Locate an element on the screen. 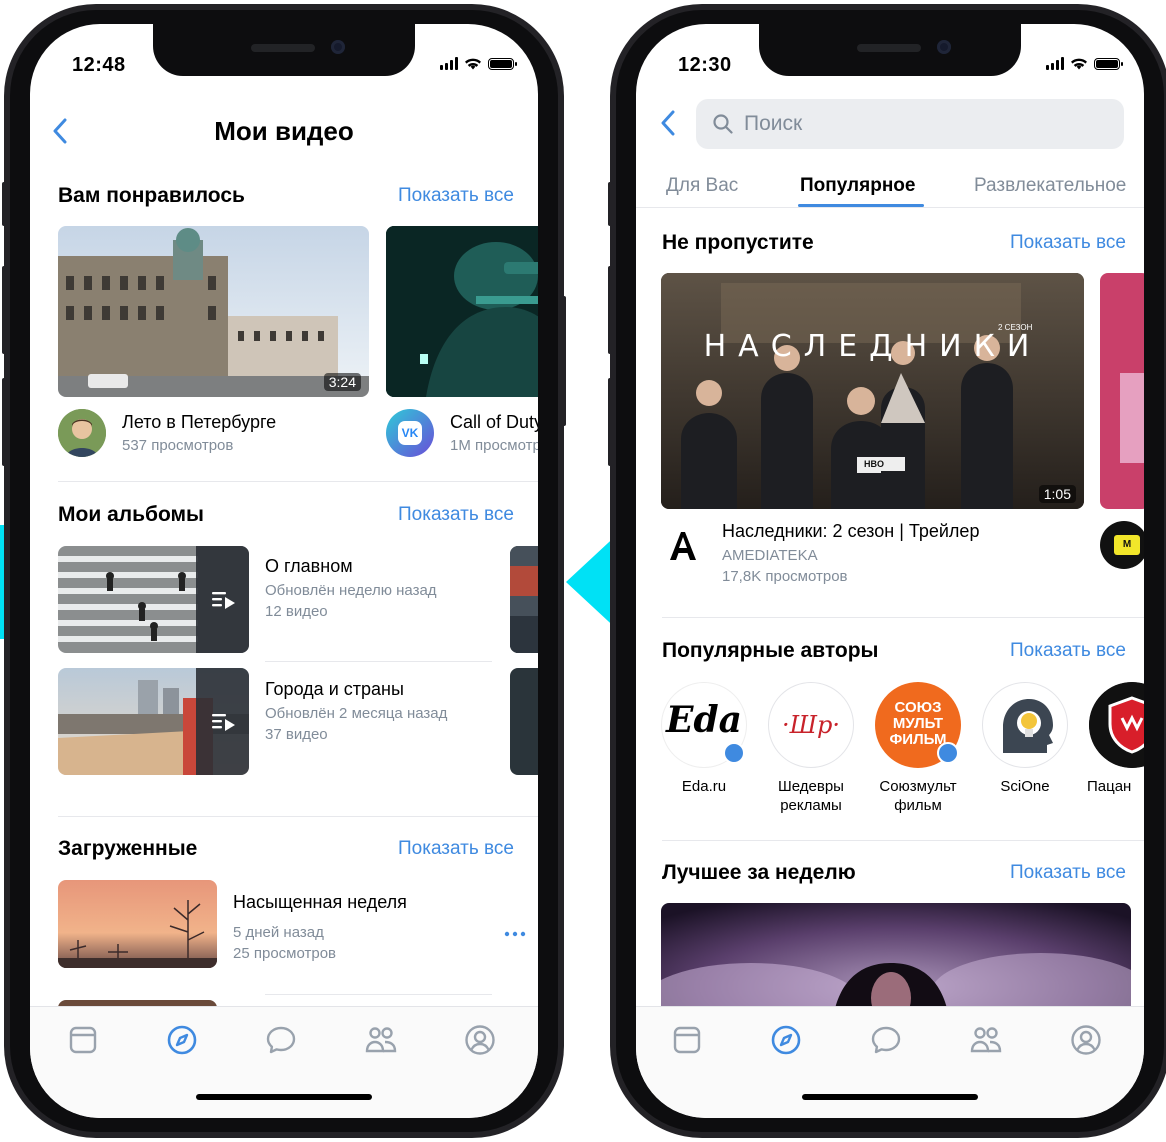  vk-logo-icon: VK is located at coordinates (410, 433).